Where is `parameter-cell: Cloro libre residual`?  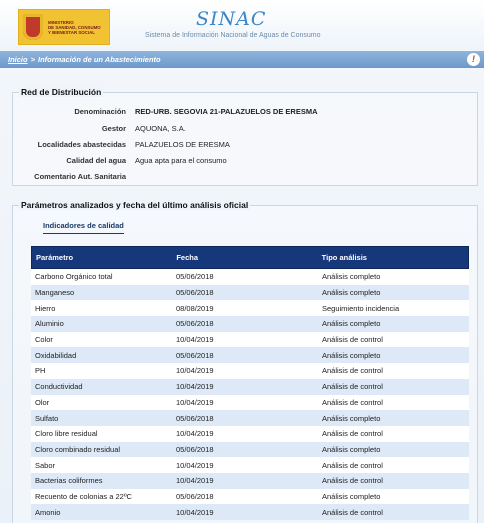 parameter-cell: Cloro libre residual is located at coordinates (66, 434).